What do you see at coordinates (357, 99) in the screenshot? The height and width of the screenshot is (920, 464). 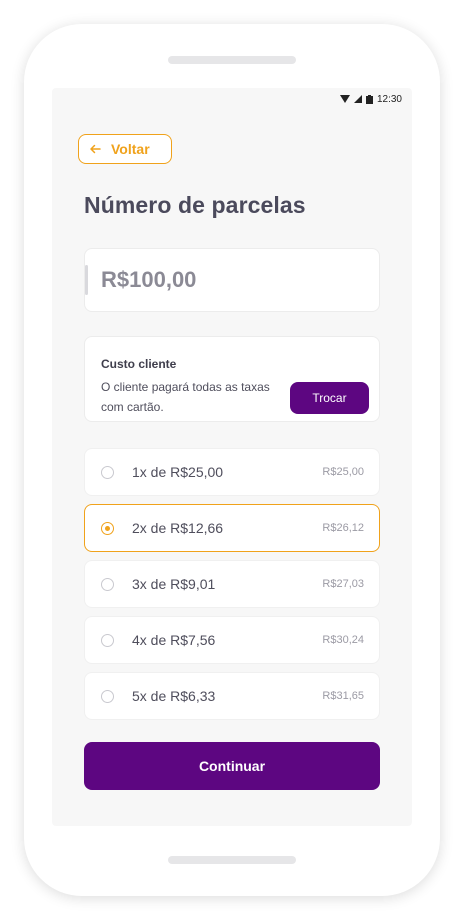 I see `signal-icon` at bounding box center [357, 99].